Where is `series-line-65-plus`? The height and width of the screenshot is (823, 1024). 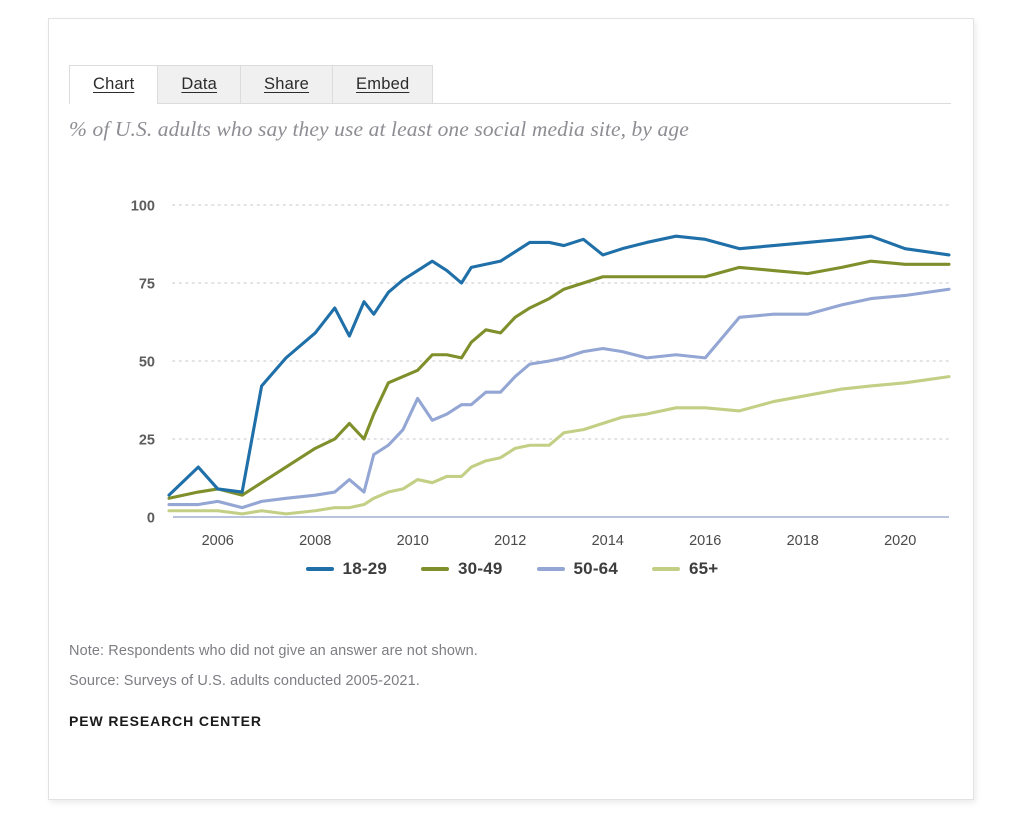
series-line-65-plus is located at coordinates (559, 445).